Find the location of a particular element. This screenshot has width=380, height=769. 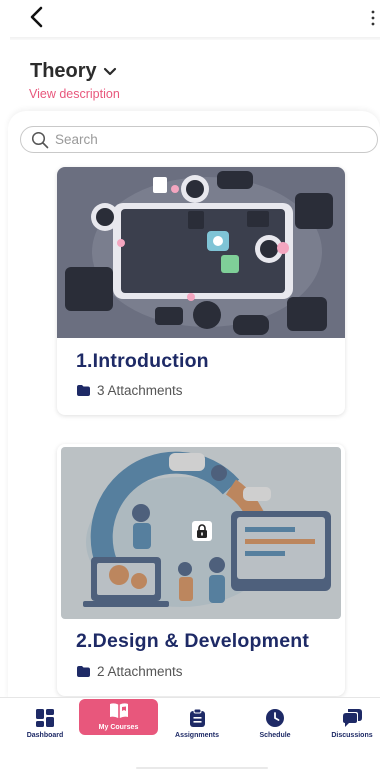

top-app-bar is located at coordinates (190, 20).